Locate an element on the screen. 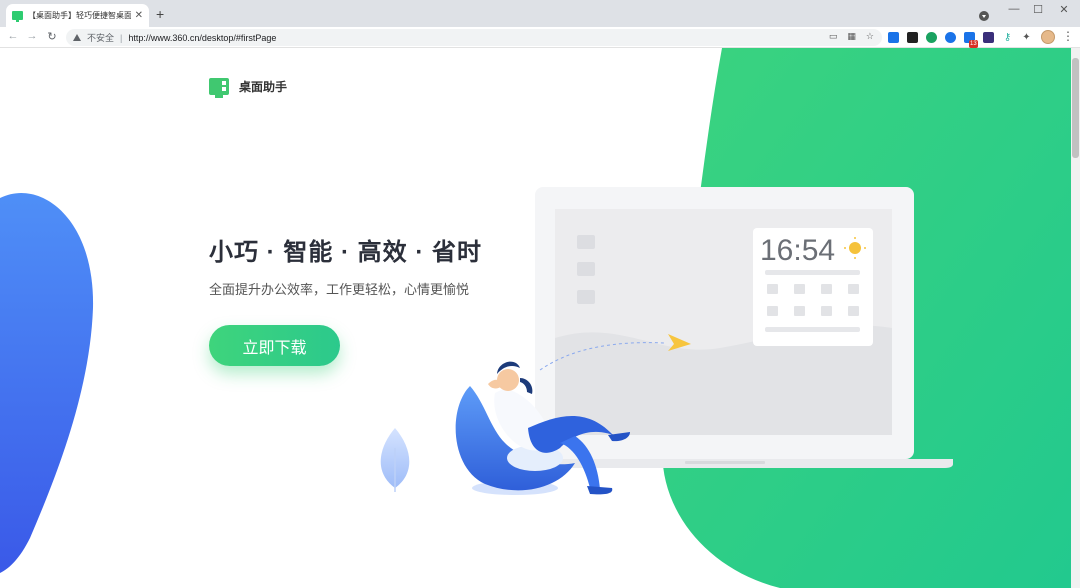  monitor-logo-icon is located at coordinates (219, 88).